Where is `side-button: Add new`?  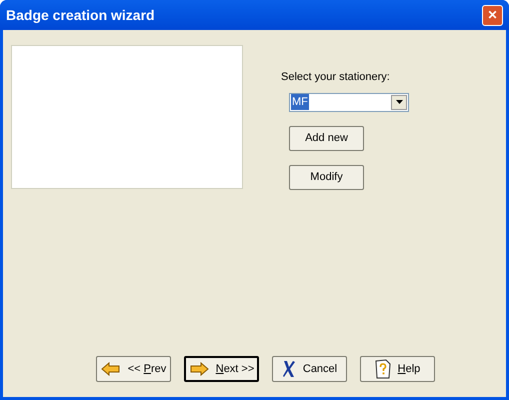 side-button: Add new is located at coordinates (326, 138).